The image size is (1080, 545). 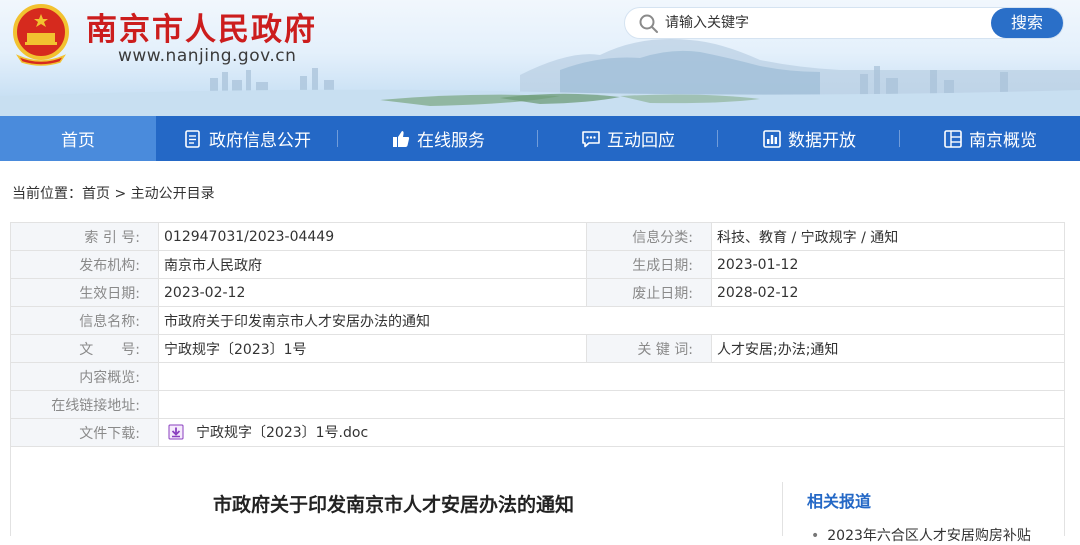 What do you see at coordinates (782, 509) in the screenshot?
I see `sidebar-divider` at bounding box center [782, 509].